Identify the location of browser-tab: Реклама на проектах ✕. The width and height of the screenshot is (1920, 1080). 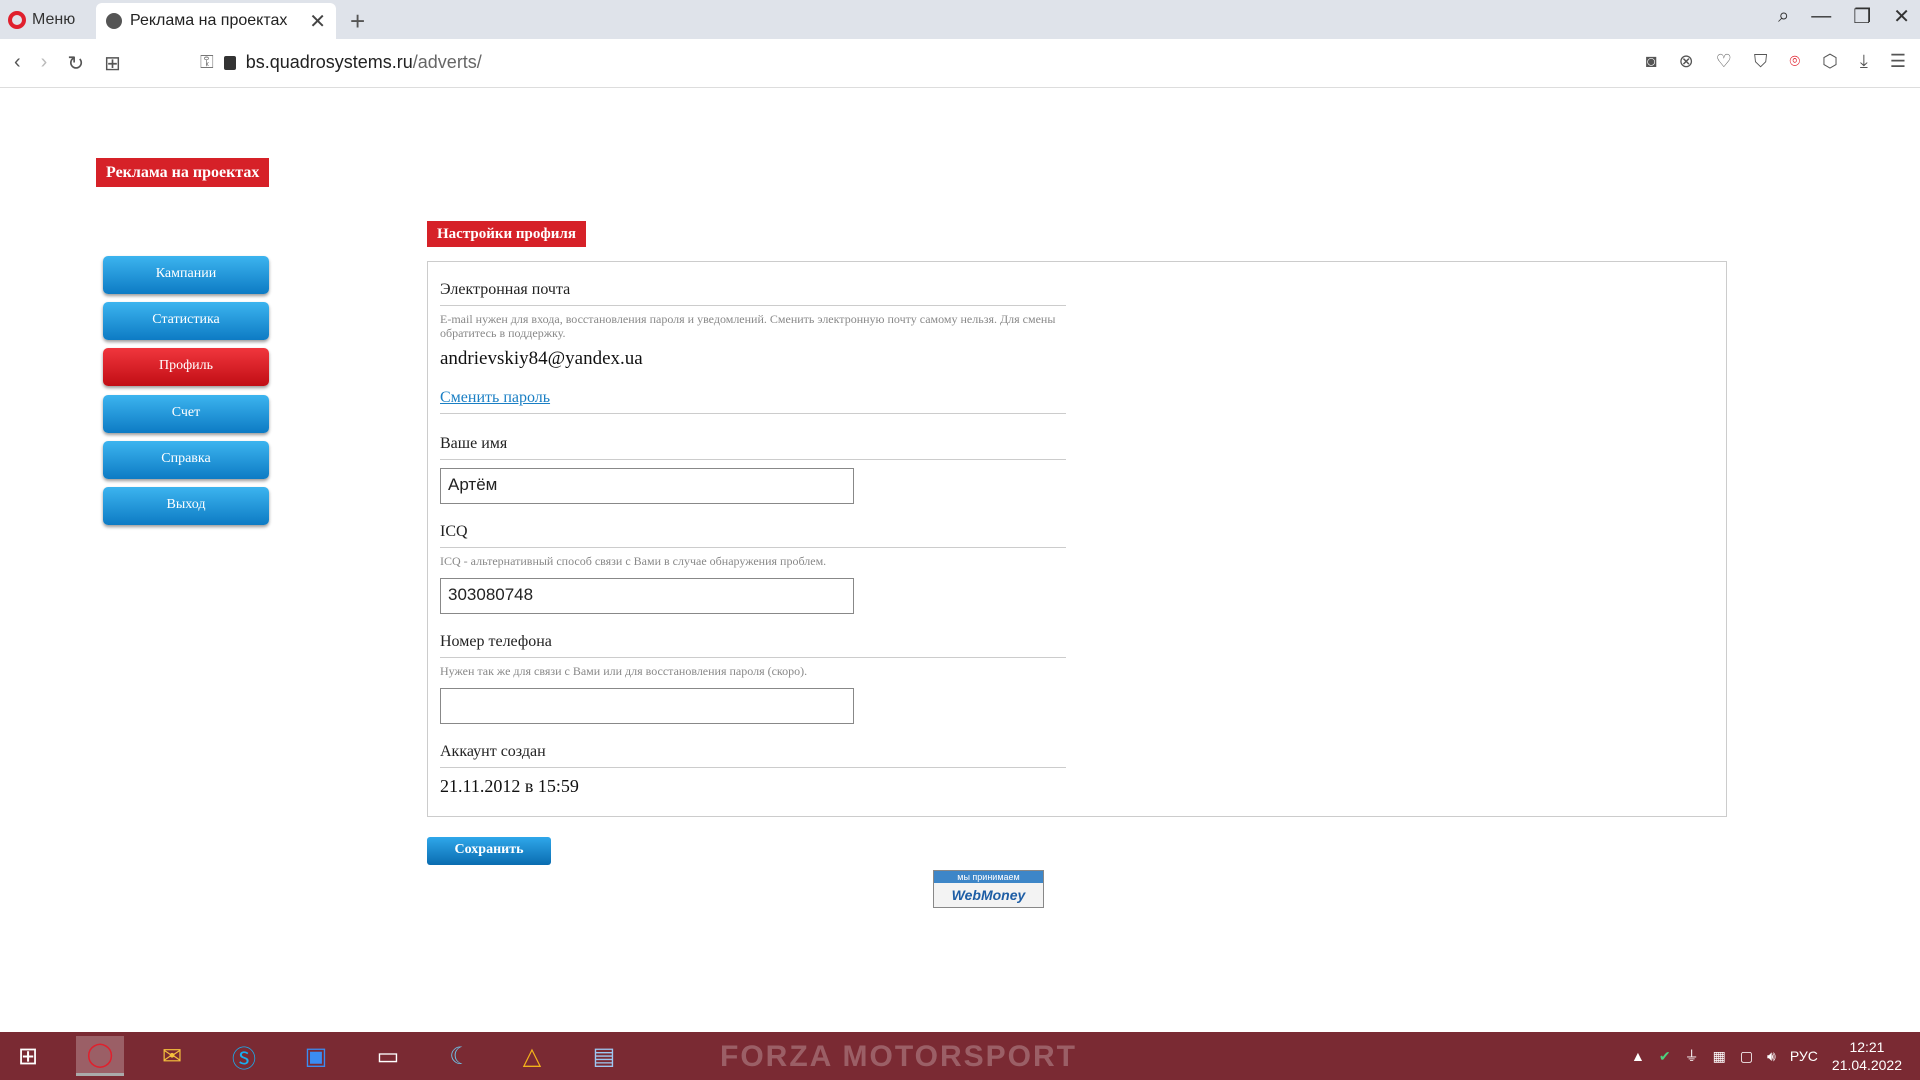
(216, 21).